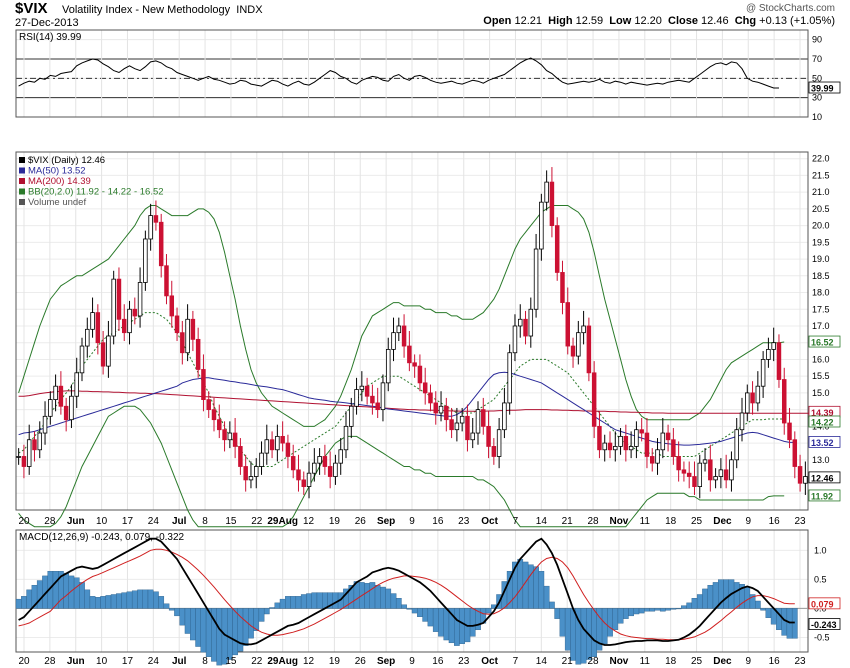 This screenshot has width=850, height=668. What do you see at coordinates (257, 521) in the screenshot?
I see `price-x-tick-label: 22` at bounding box center [257, 521].